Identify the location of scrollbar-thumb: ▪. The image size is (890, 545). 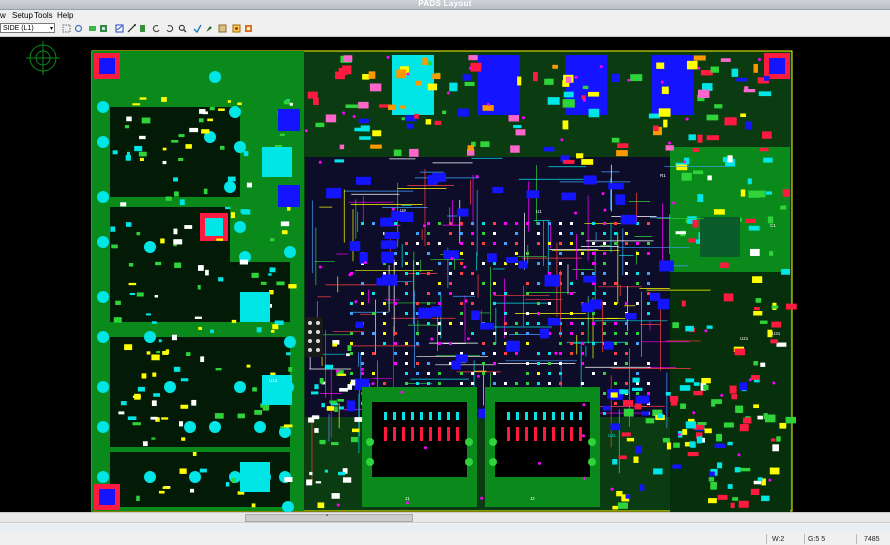
(329, 517).